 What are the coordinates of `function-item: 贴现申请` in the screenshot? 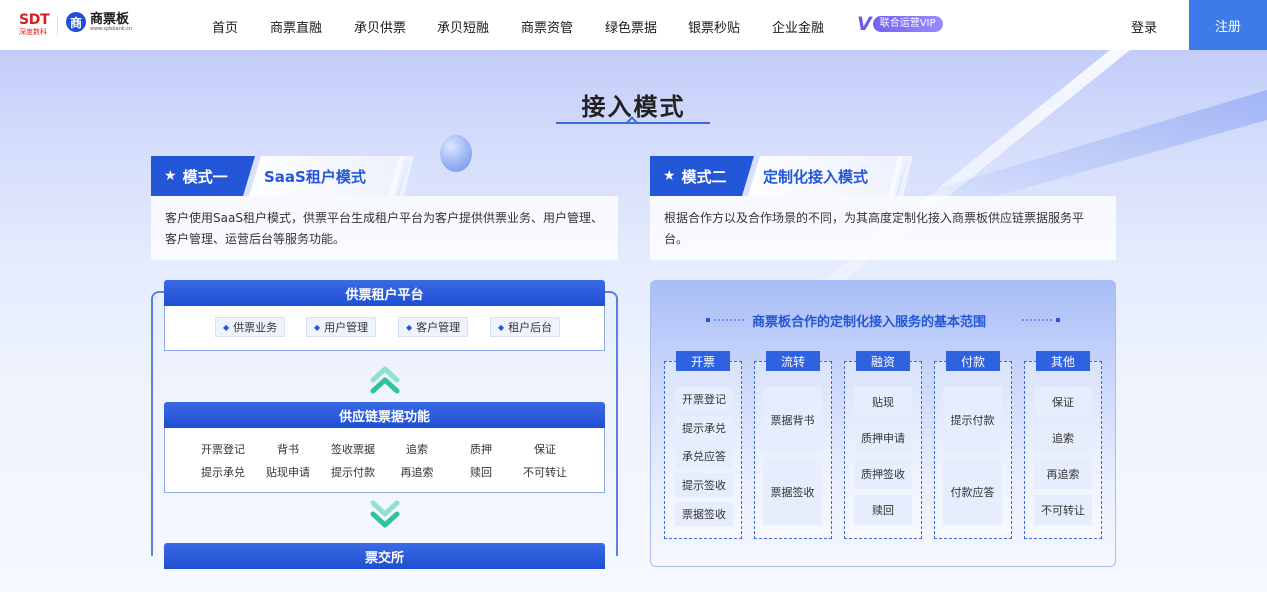 It's located at (288, 472).